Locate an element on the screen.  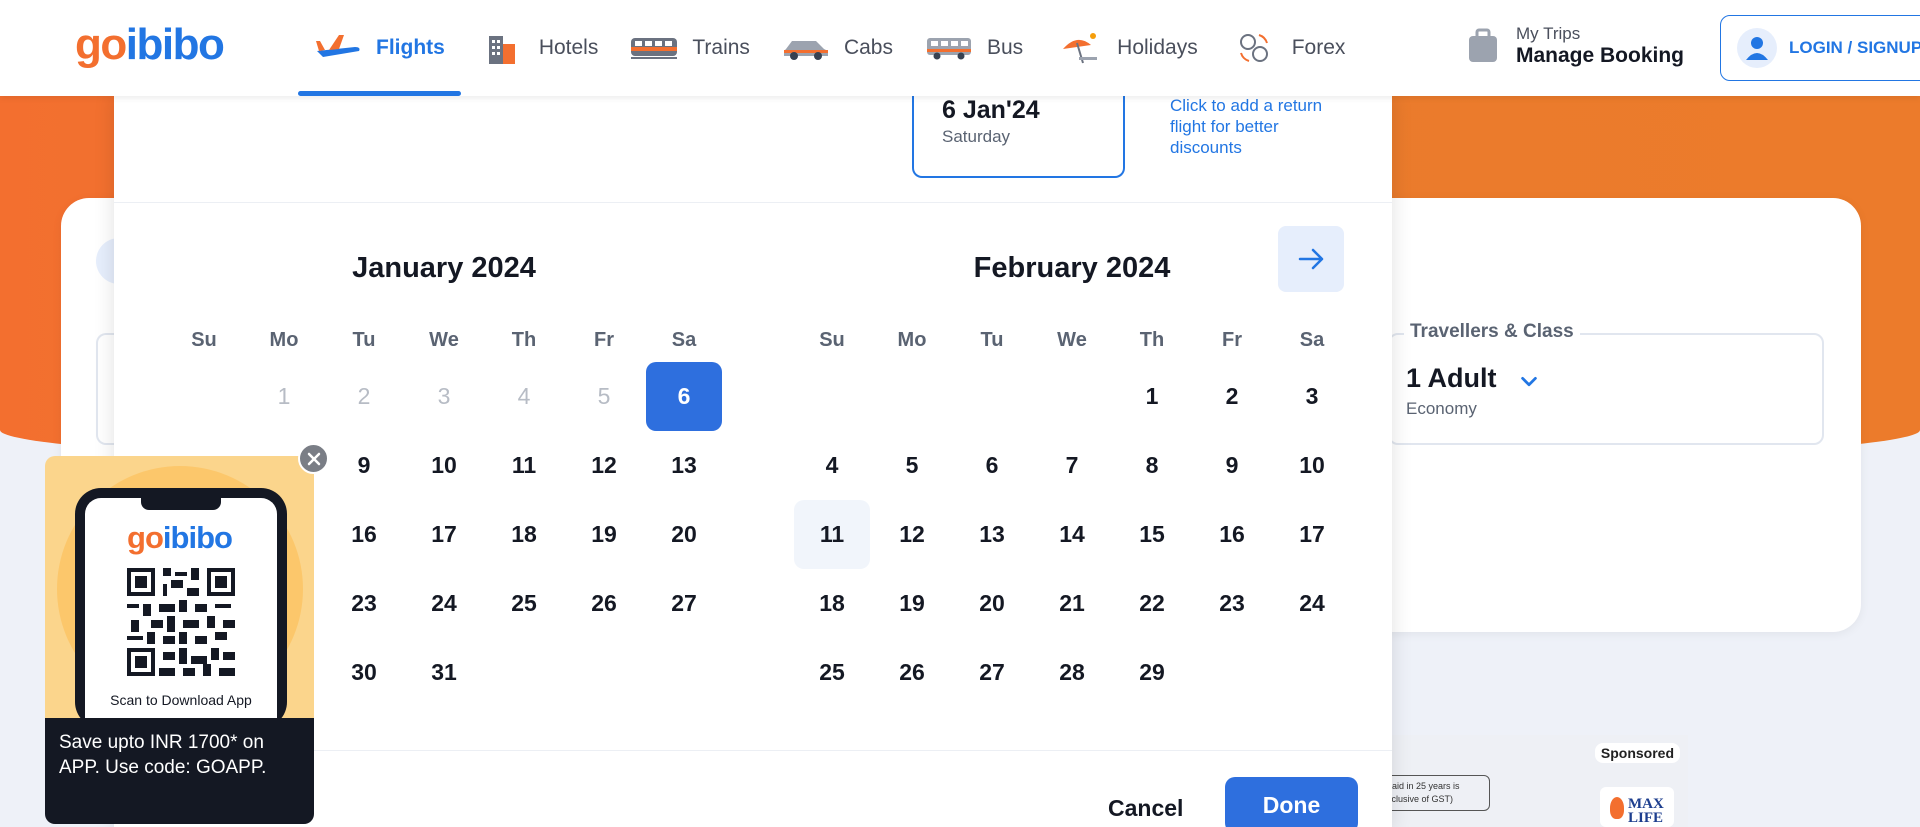
nav-trains: Trains is located at coordinates (690, 48).